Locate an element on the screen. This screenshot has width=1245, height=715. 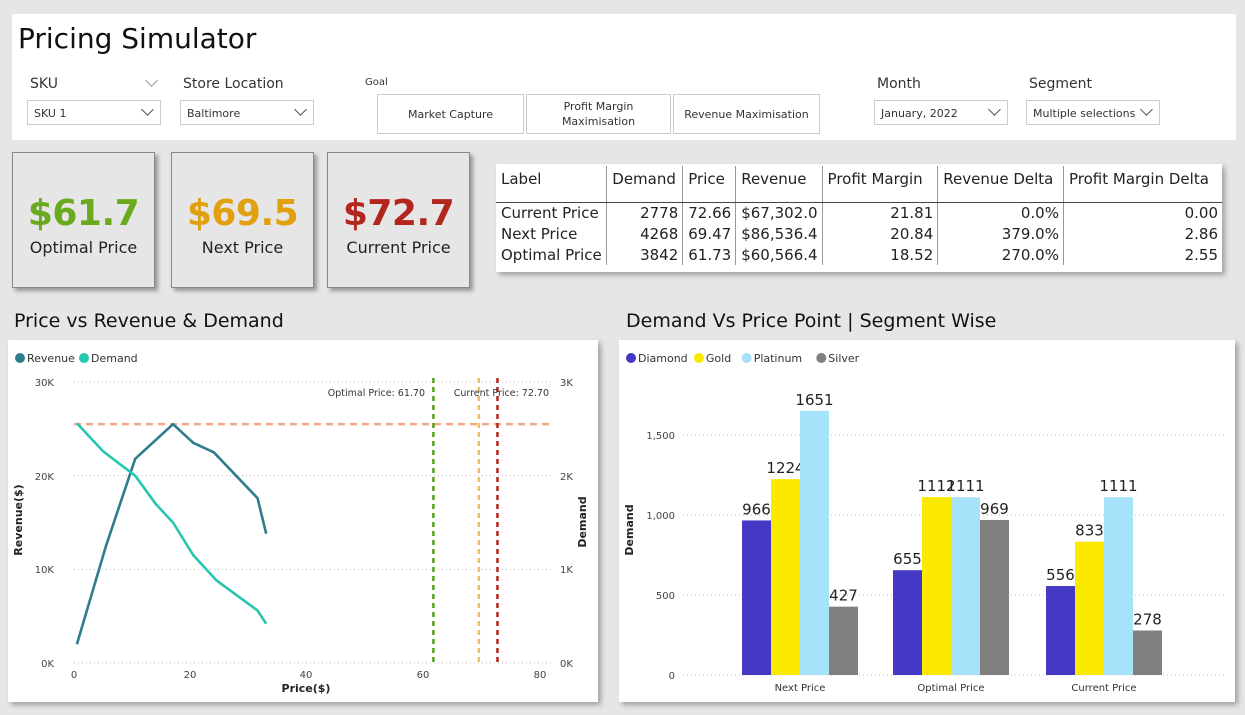
y-tick-left: 0K is located at coordinates (47, 664).